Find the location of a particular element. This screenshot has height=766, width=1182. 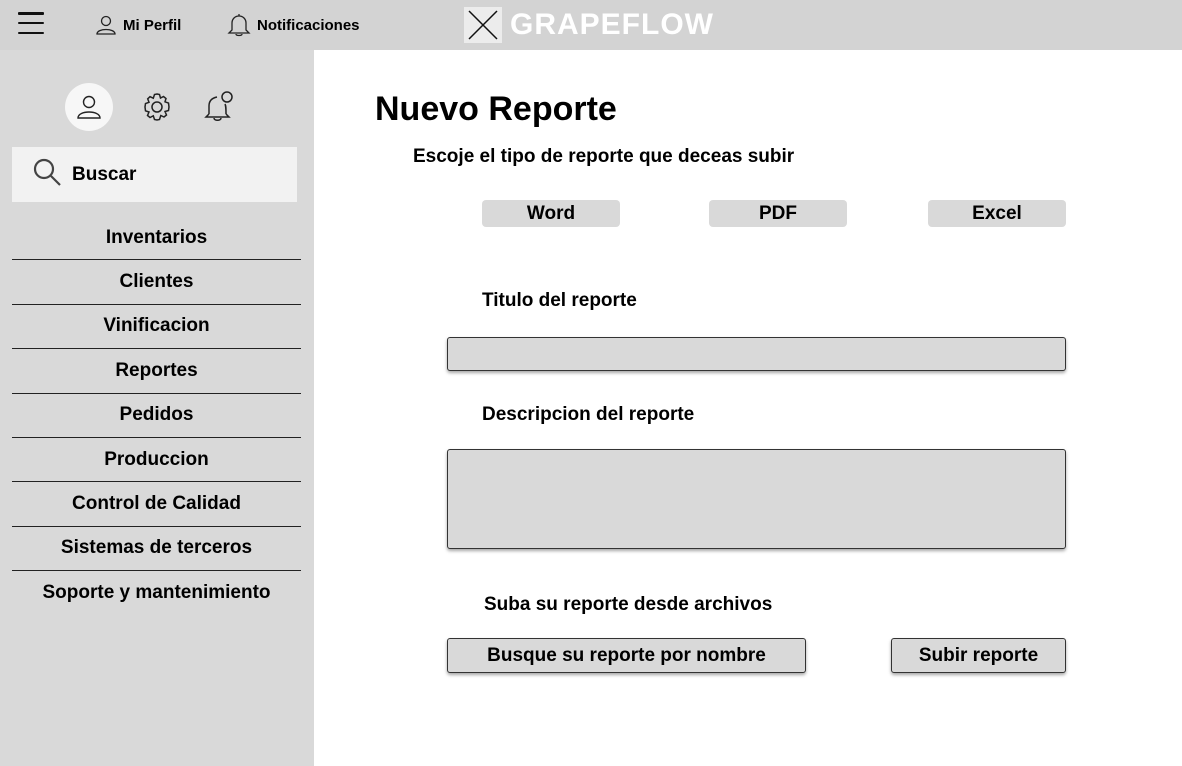

search-label: Buscar is located at coordinates (104, 174).